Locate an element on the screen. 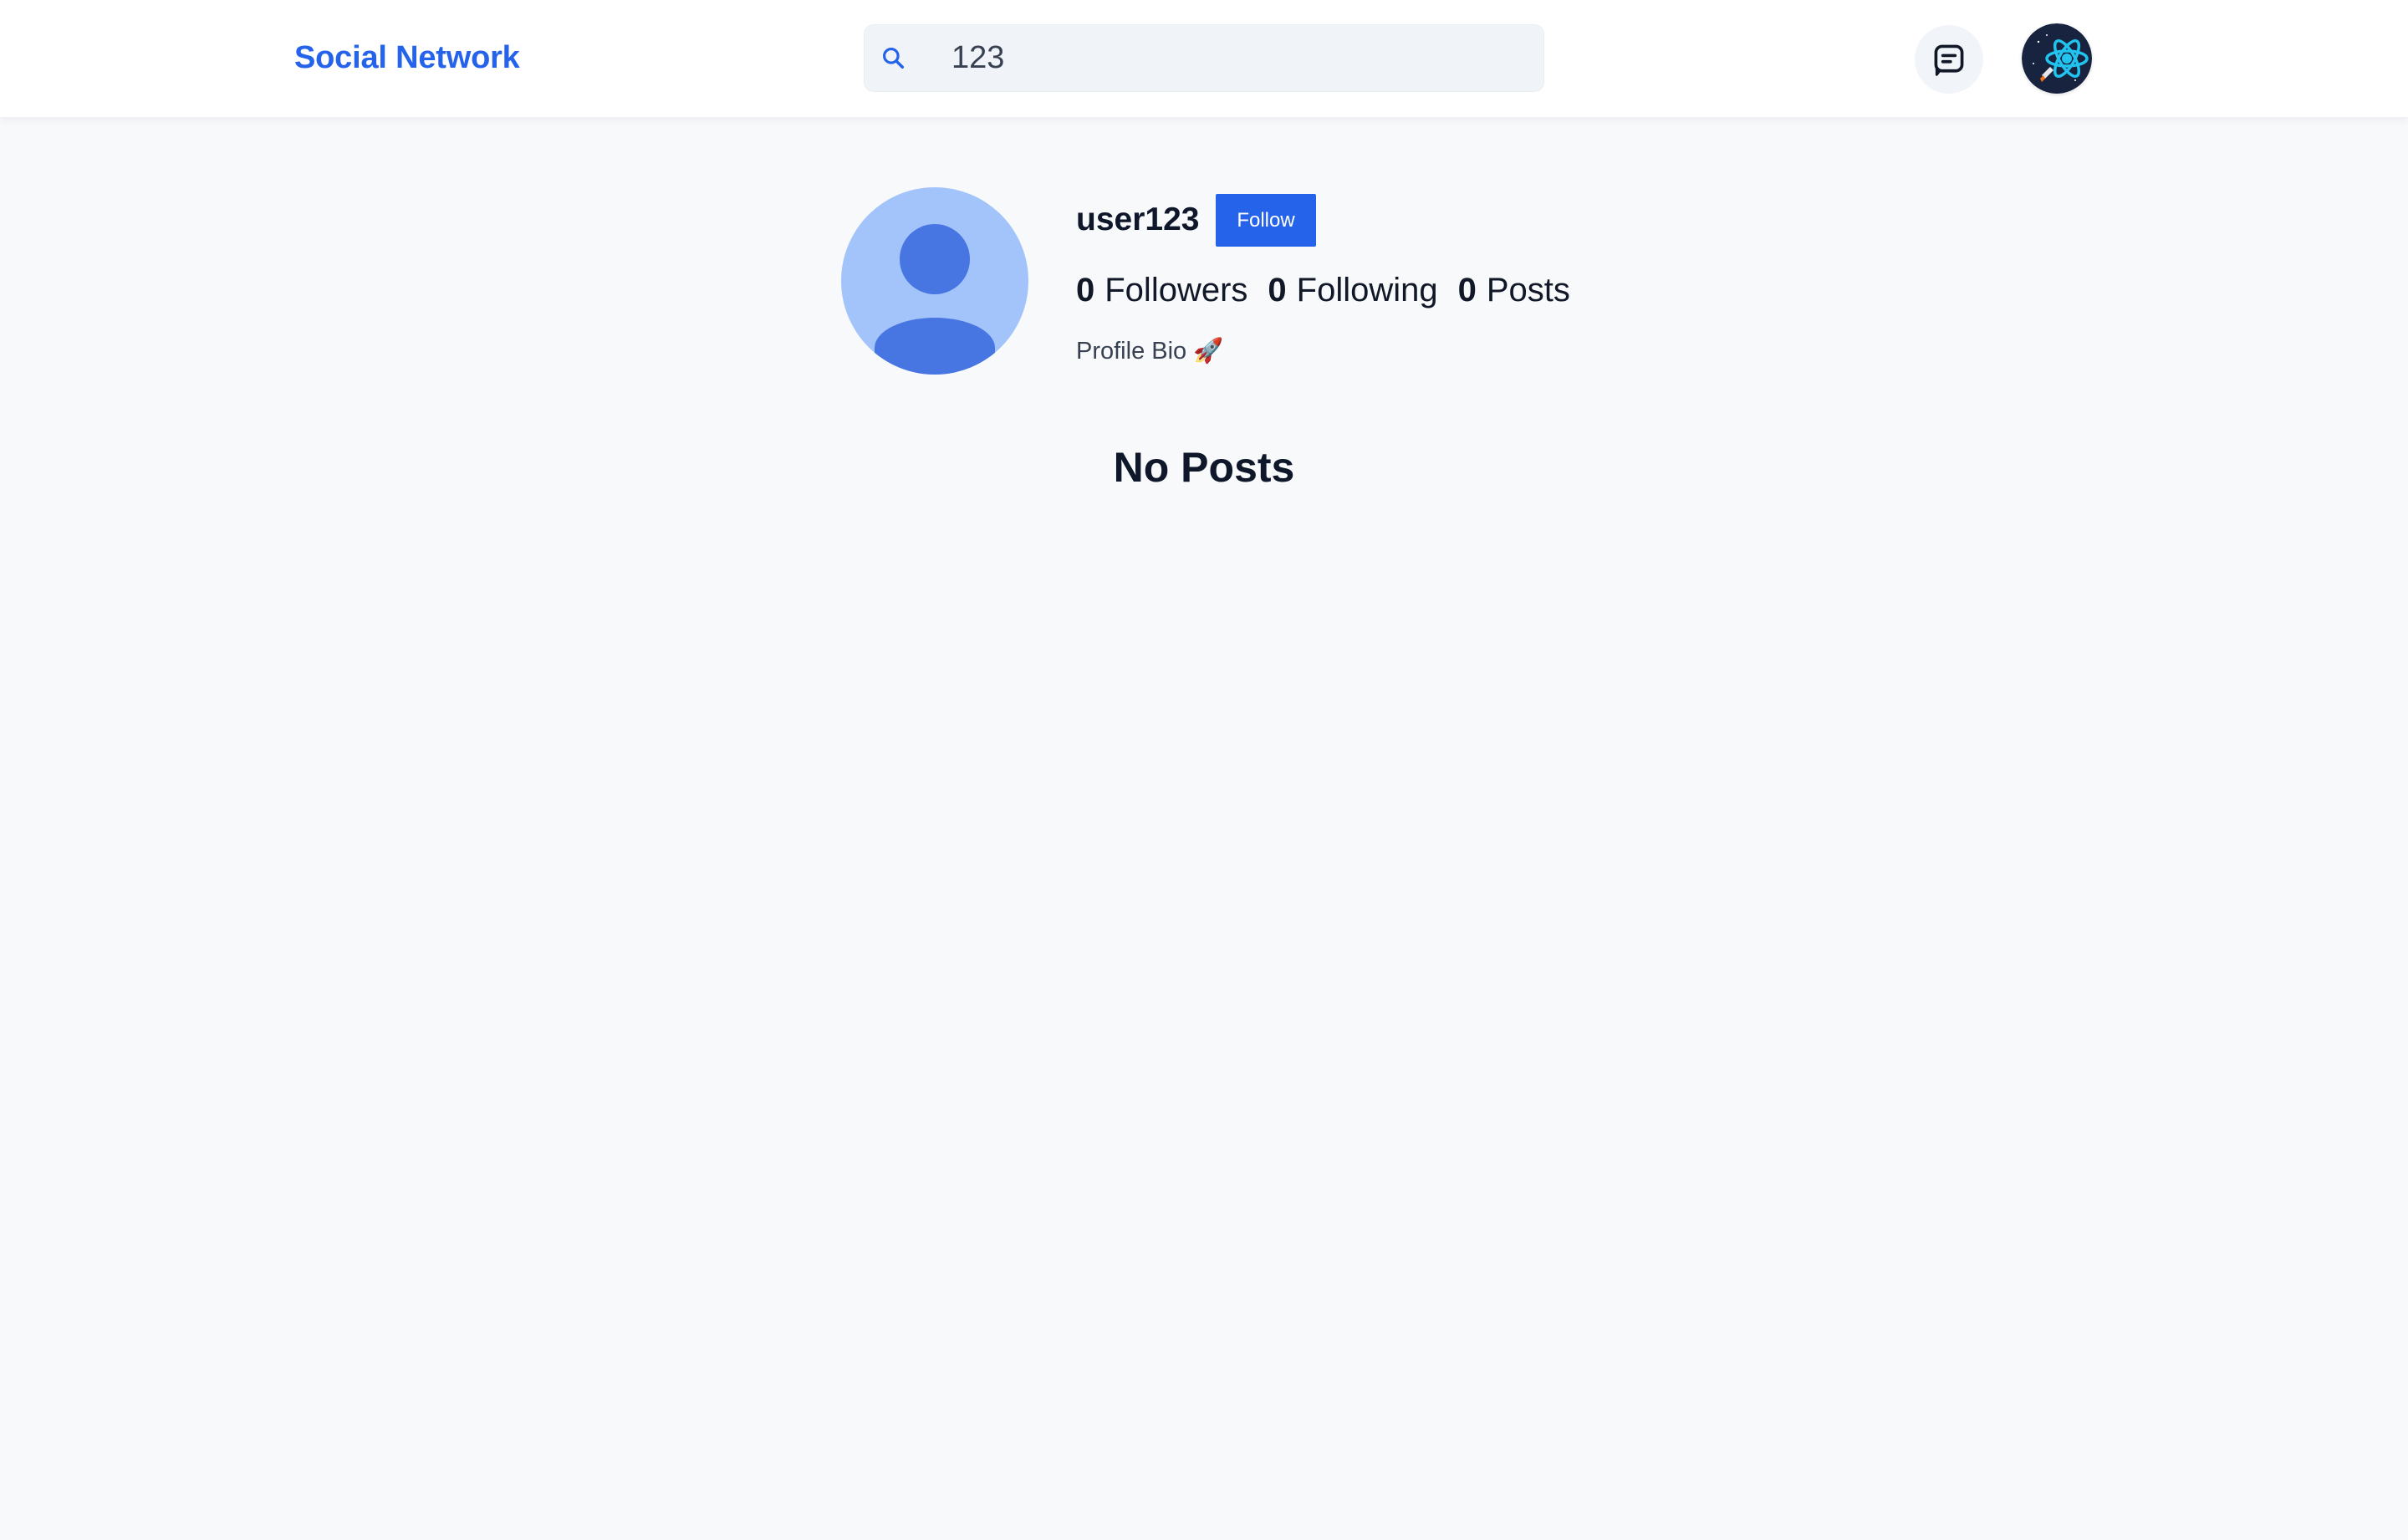 Image resolution: width=2408 pixels, height=1540 pixels. default-user-icon is located at coordinates (935, 300).